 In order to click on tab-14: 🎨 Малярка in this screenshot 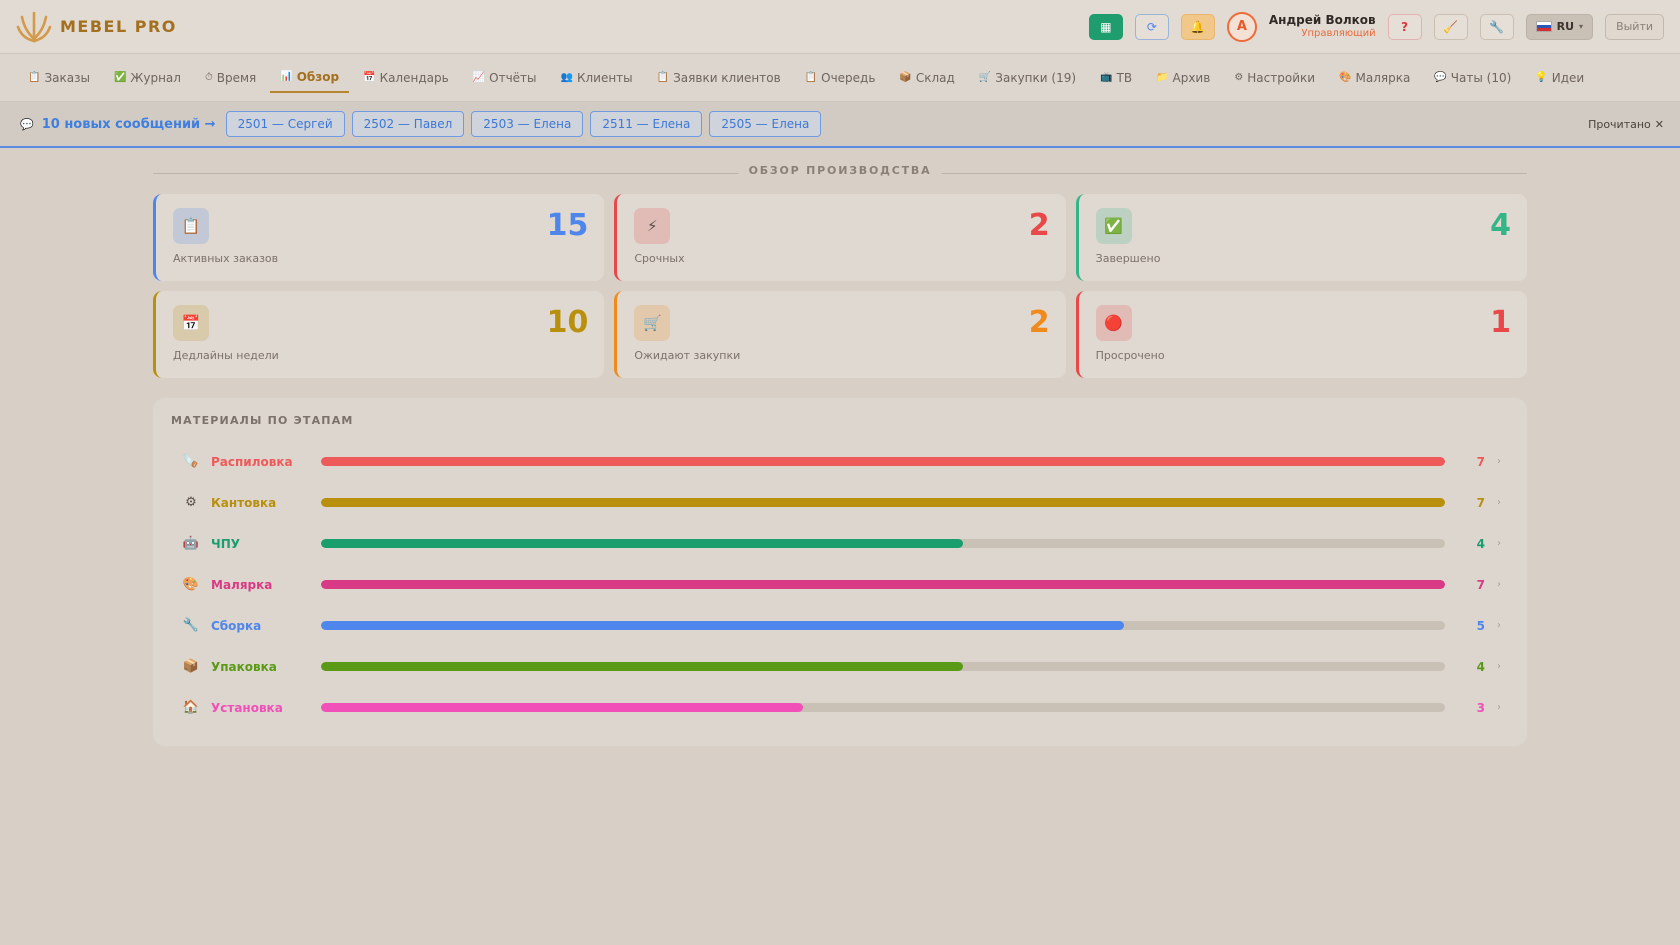, I will do `click(1374, 78)`.